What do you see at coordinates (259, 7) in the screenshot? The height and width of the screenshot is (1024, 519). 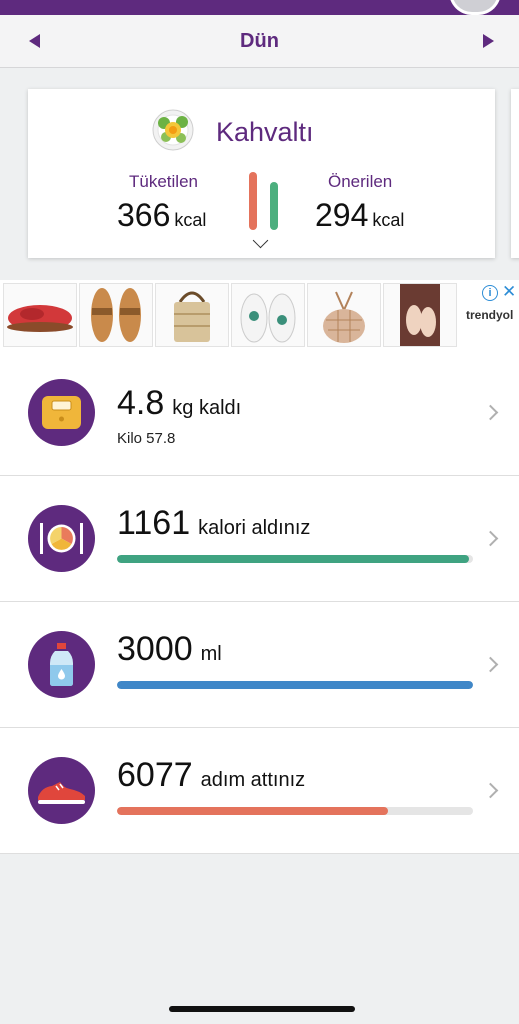 I see `status-bar` at bounding box center [259, 7].